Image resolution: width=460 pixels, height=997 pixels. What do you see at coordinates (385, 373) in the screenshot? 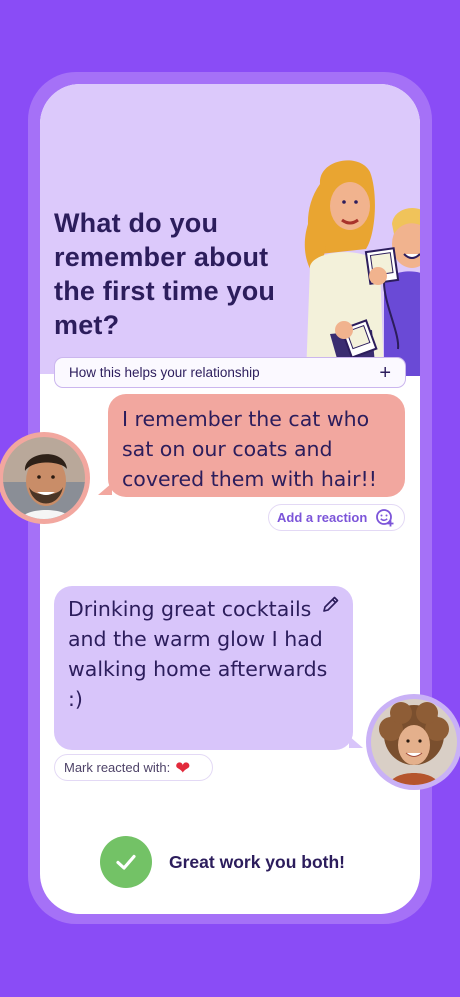
I see `plus-icon: +` at bounding box center [385, 373].